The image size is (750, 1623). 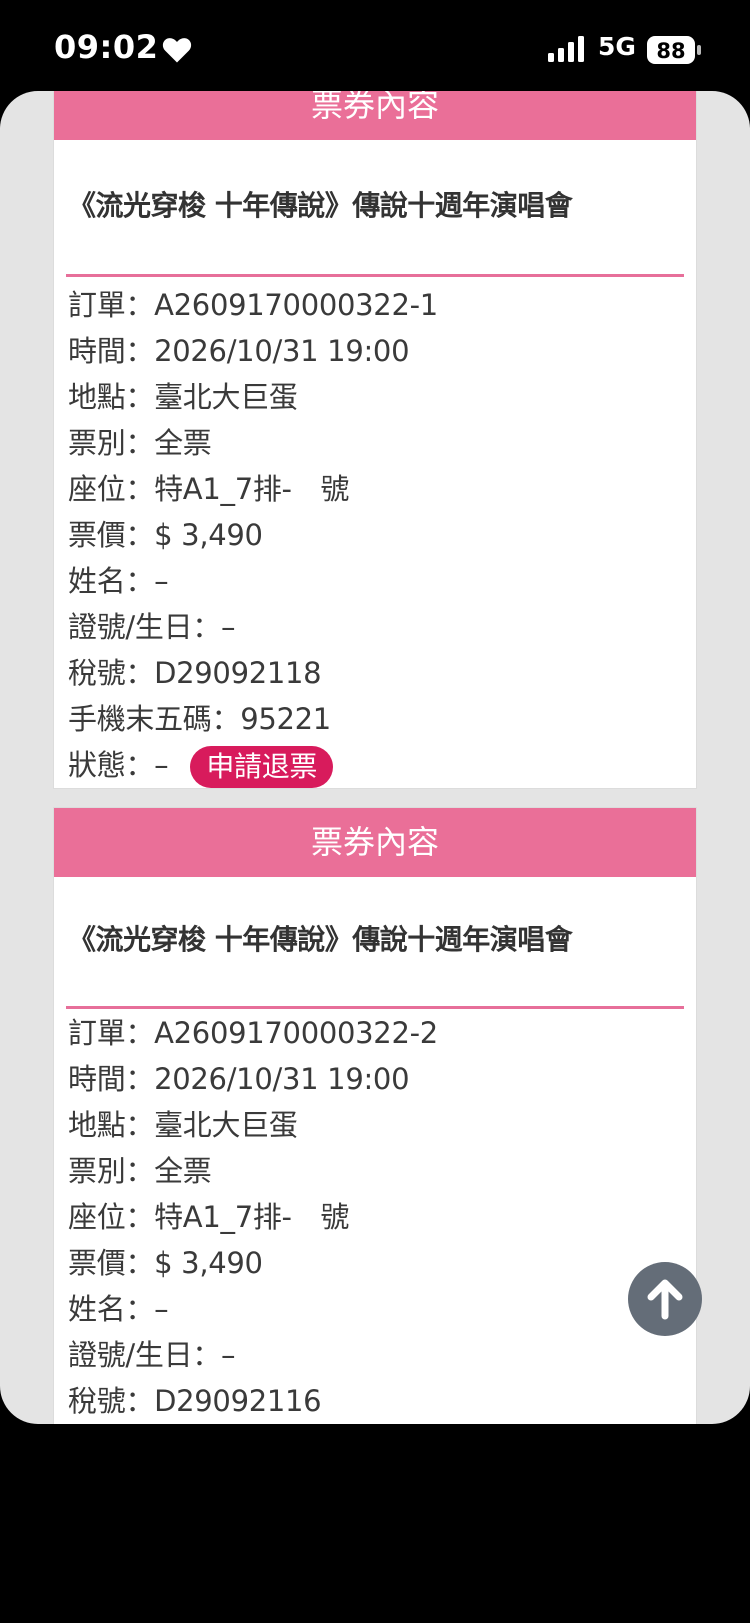 What do you see at coordinates (118, 765) in the screenshot?
I see `status-label: 狀態：–` at bounding box center [118, 765].